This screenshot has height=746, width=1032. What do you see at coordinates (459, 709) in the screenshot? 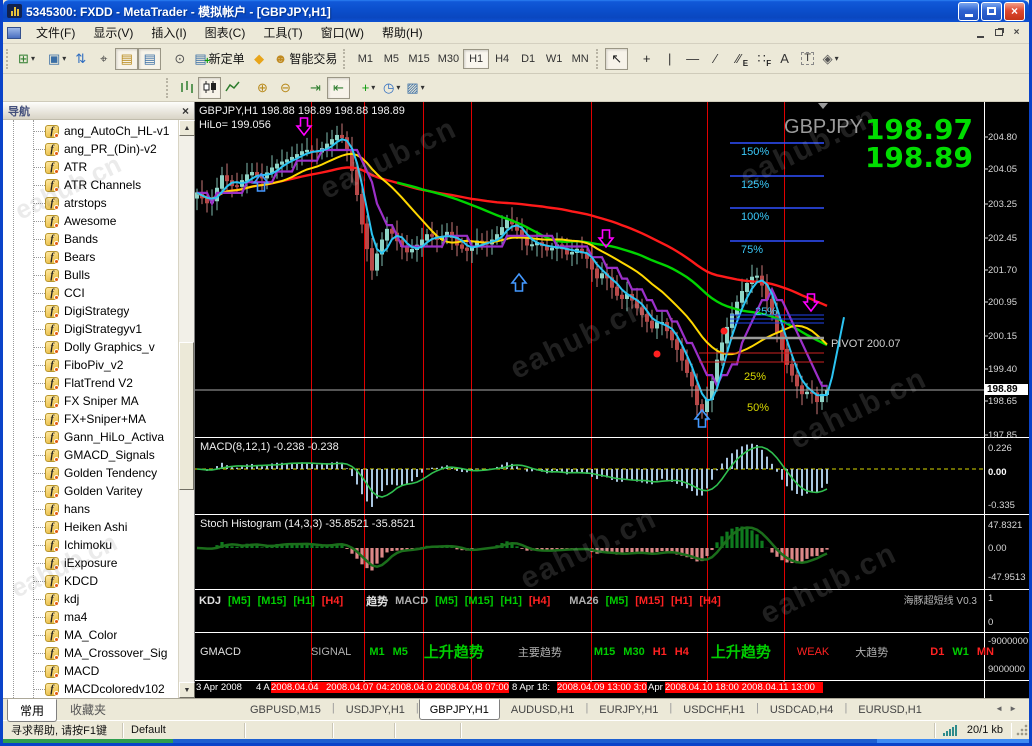
I see `chart-tab-gbpjpy-h1: GBPJPY,H1` at bounding box center [459, 709].